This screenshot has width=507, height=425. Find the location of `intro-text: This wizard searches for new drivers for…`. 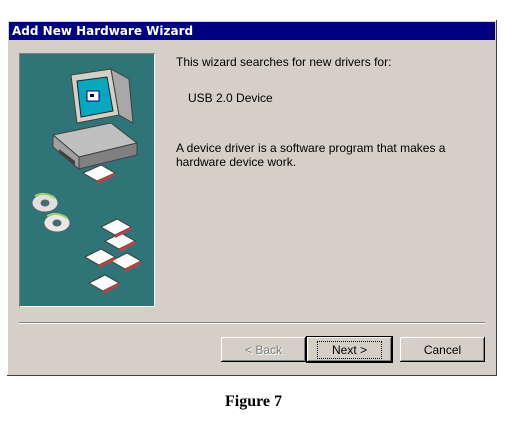

intro-text: This wizard searches for new drivers for… is located at coordinates (284, 62).